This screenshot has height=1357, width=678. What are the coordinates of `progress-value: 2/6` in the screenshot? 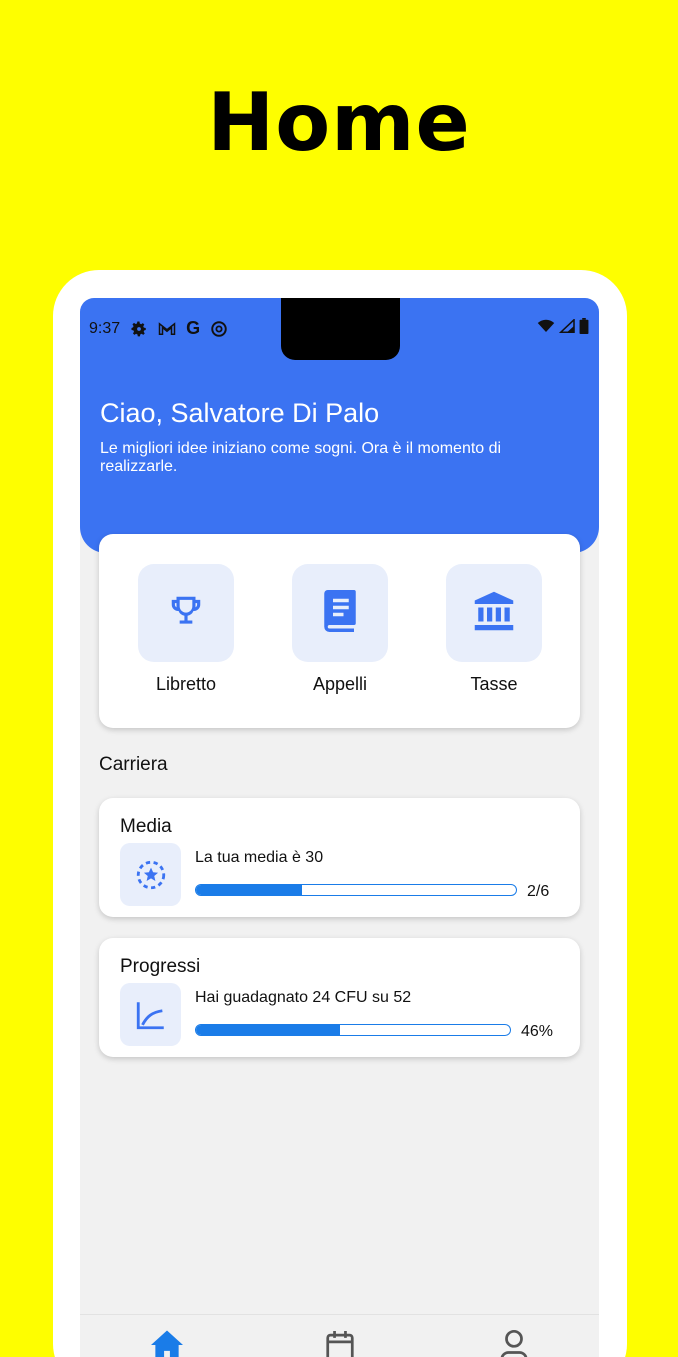 It's located at (538, 891).